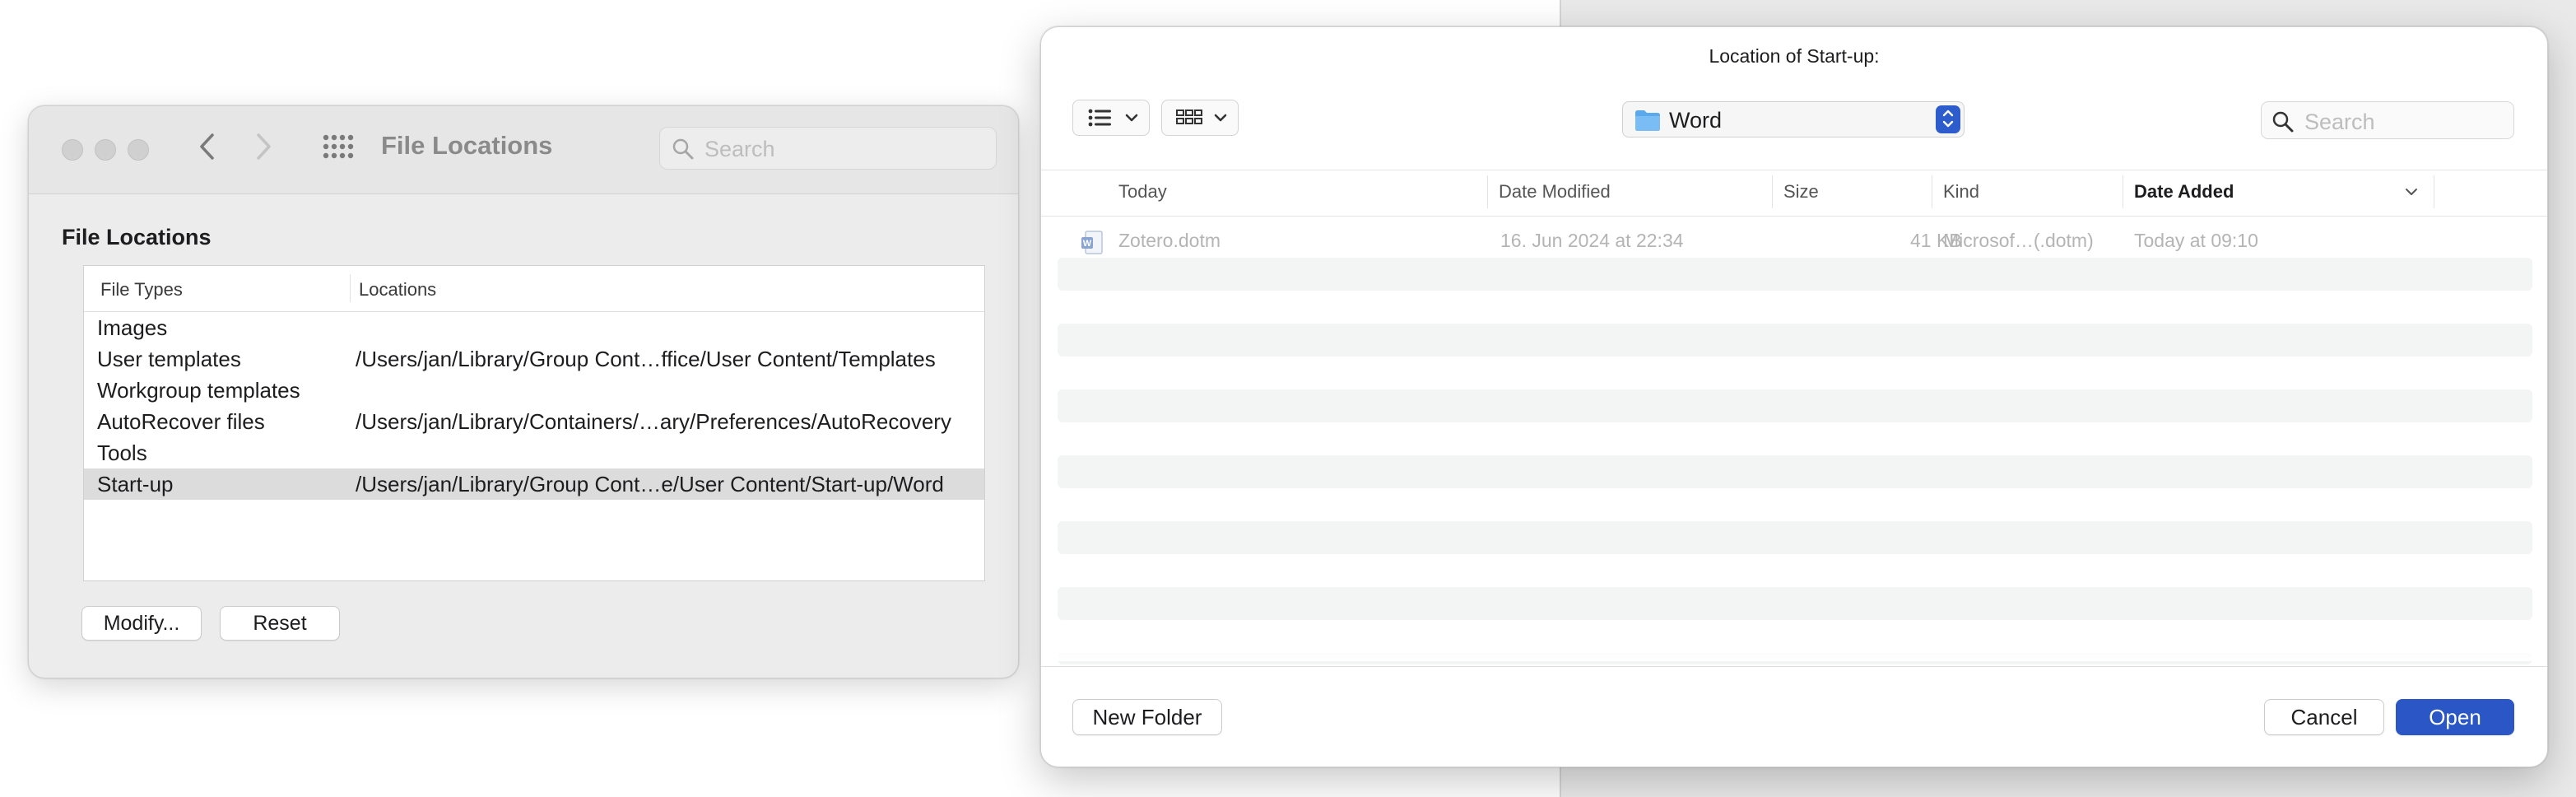  Describe the element at coordinates (1793, 119) in the screenshot. I see `location-popup: Word` at that location.